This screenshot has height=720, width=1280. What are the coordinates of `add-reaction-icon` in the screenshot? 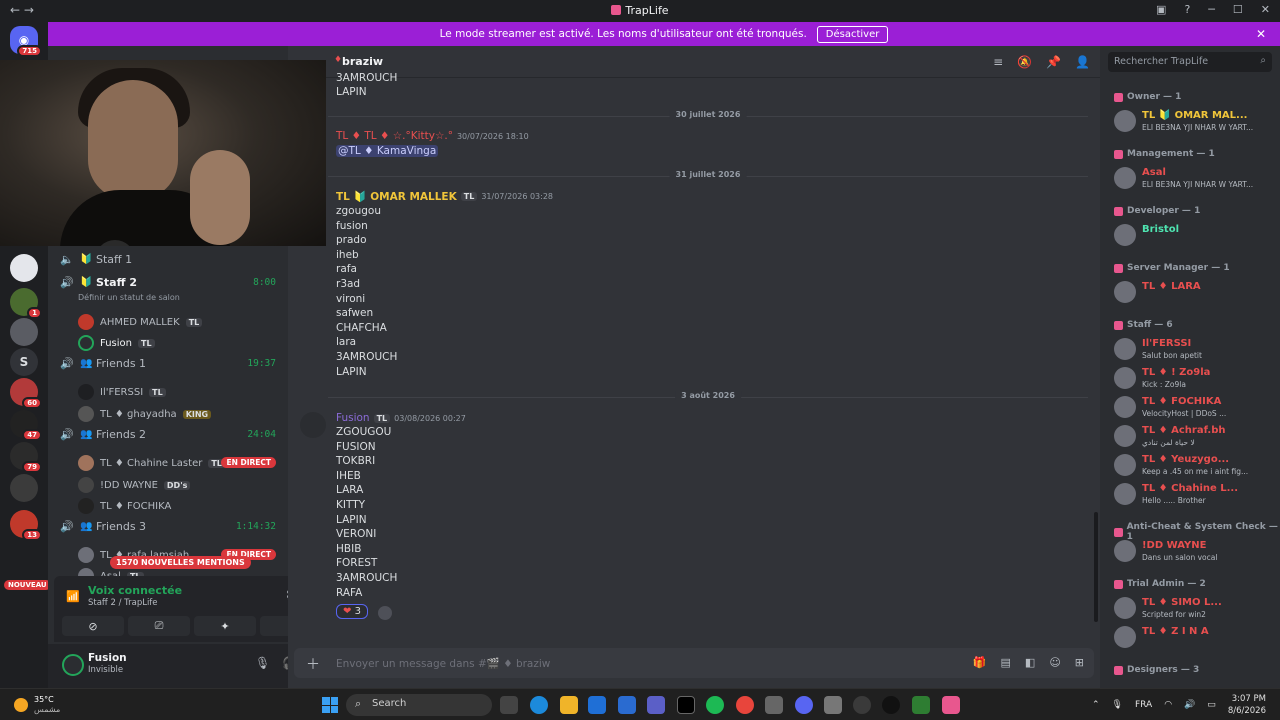 It's located at (385, 613).